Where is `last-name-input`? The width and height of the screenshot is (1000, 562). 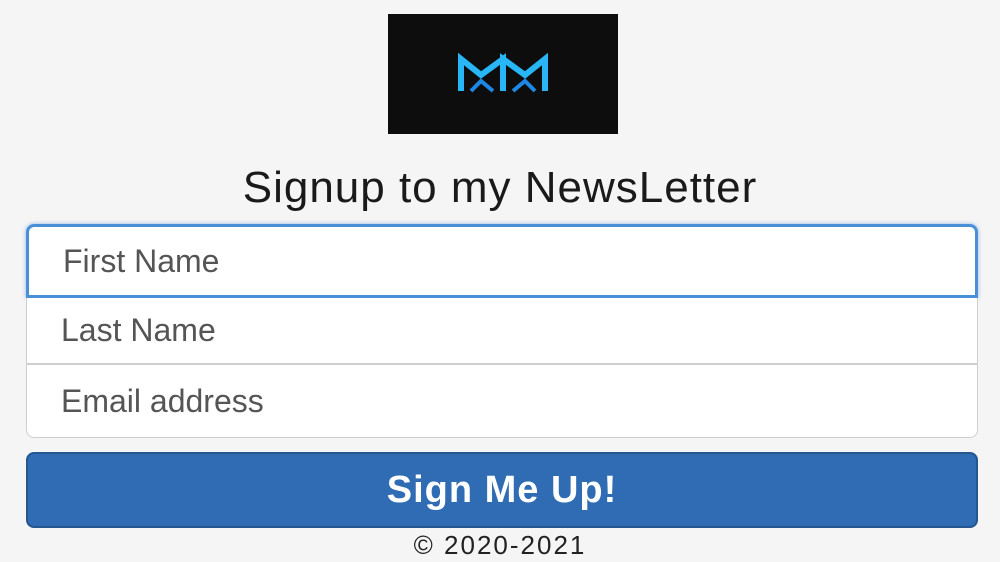
last-name-input is located at coordinates (502, 331).